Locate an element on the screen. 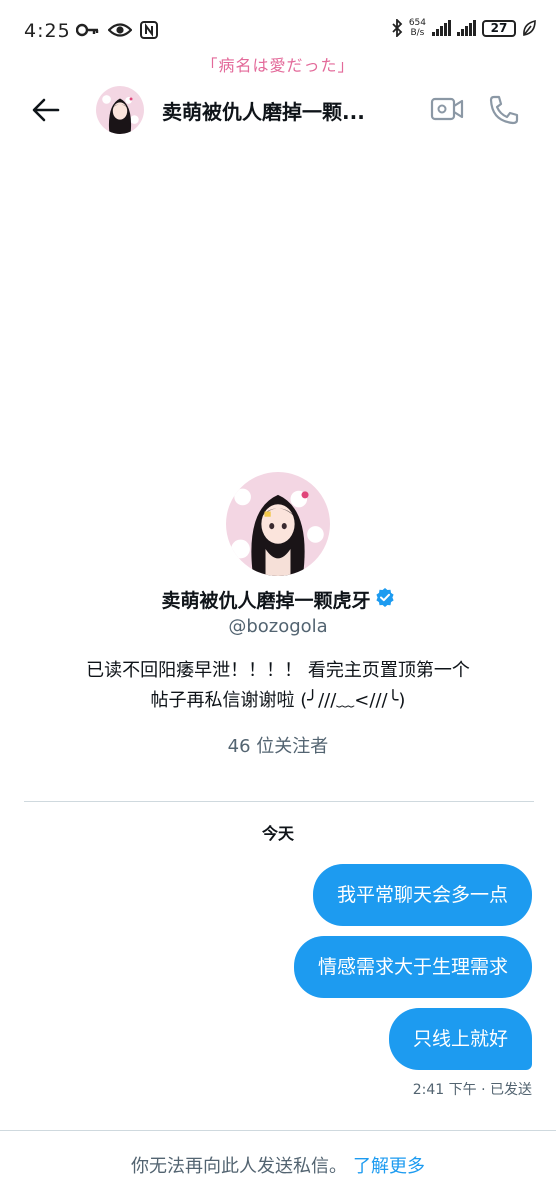 This screenshot has height=1200, width=556. dm-disabled-text: 你无法再向此人发送私信。 is located at coordinates (239, 1166).